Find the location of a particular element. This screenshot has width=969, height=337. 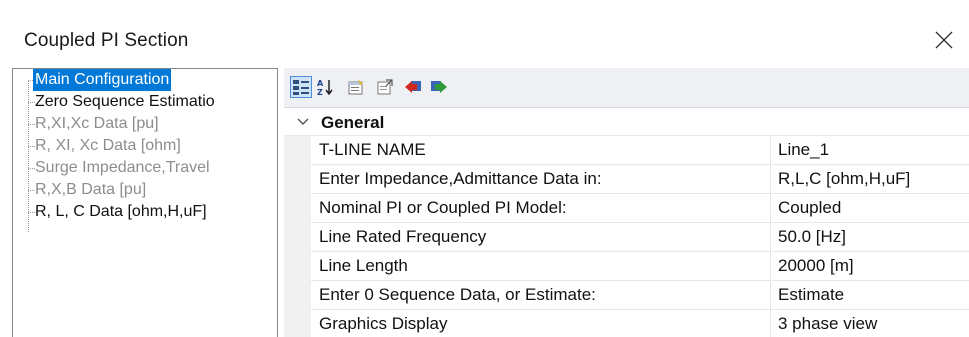

back-arrow-icon is located at coordinates (413, 87).